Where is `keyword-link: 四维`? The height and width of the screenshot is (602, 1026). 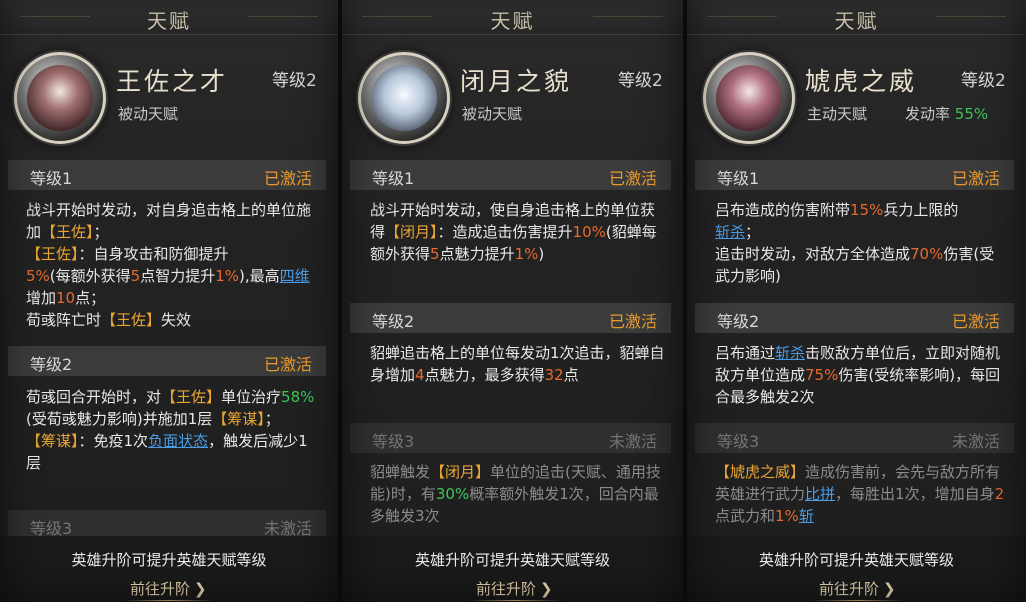 keyword-link: 四维 is located at coordinates (295, 276).